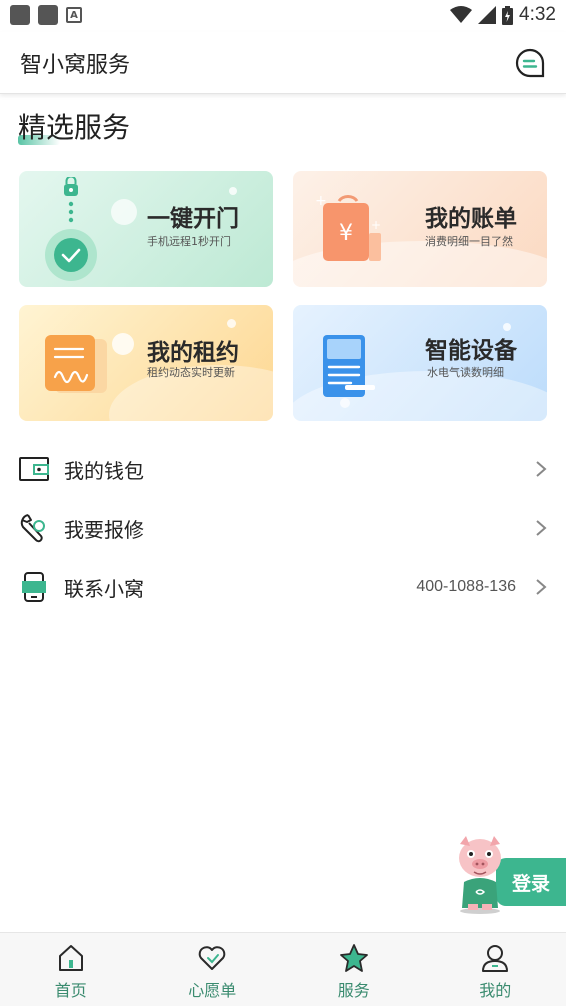 The image size is (566, 1006). What do you see at coordinates (471, 351) in the screenshot?
I see `card-title: 智能设备` at bounding box center [471, 351].